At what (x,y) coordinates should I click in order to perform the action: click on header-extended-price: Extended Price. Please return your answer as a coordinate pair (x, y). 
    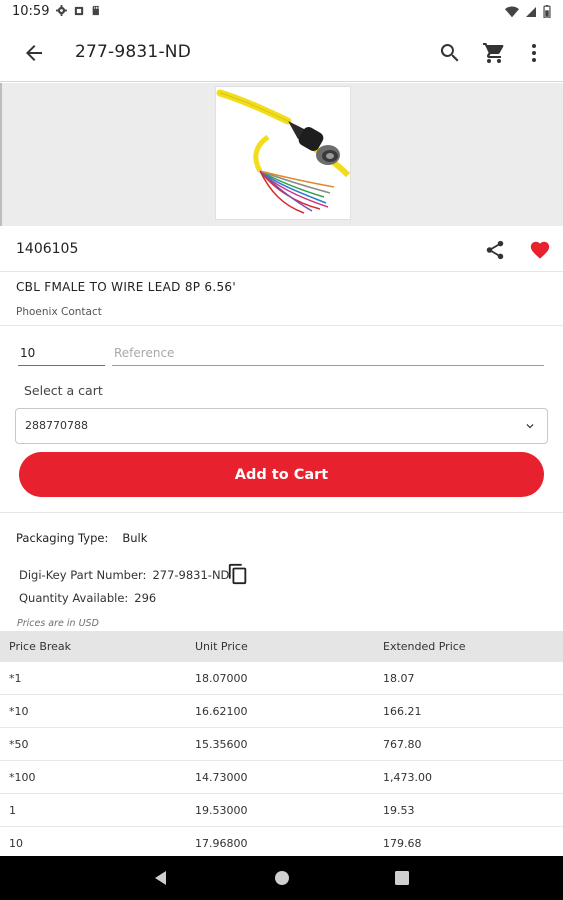
    Looking at the image, I should click on (424, 646).